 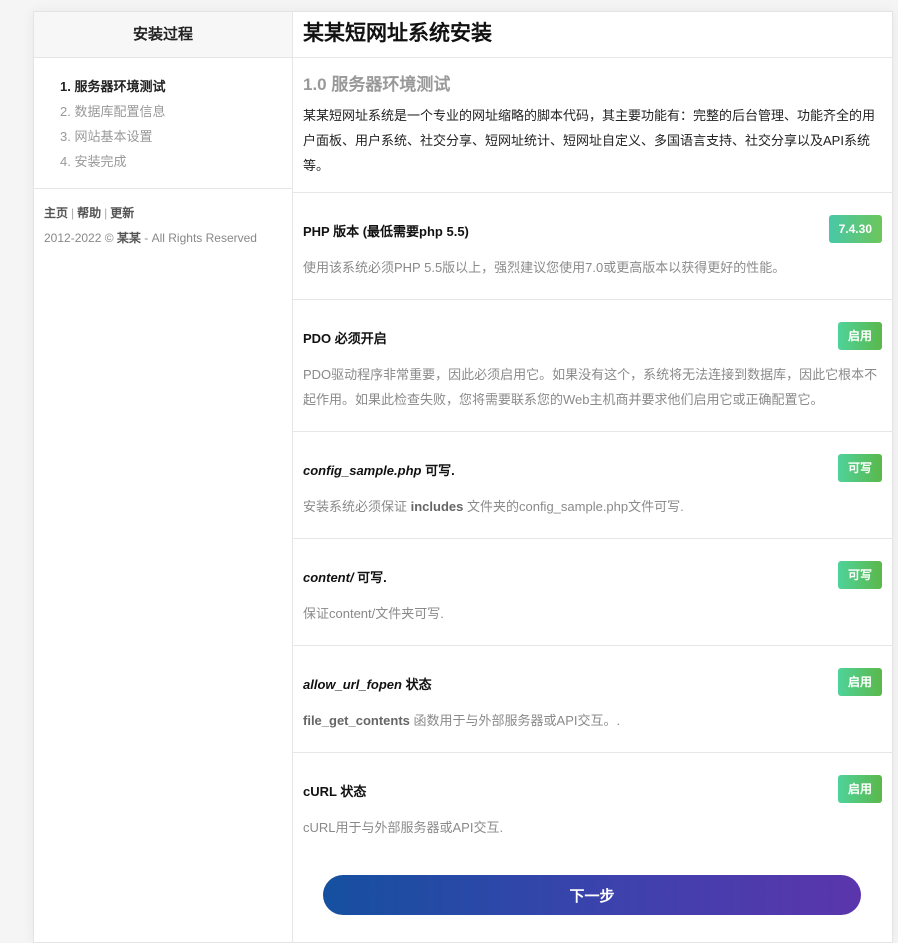 I want to click on requirement-title: content/ 可写., so click(x=345, y=576).